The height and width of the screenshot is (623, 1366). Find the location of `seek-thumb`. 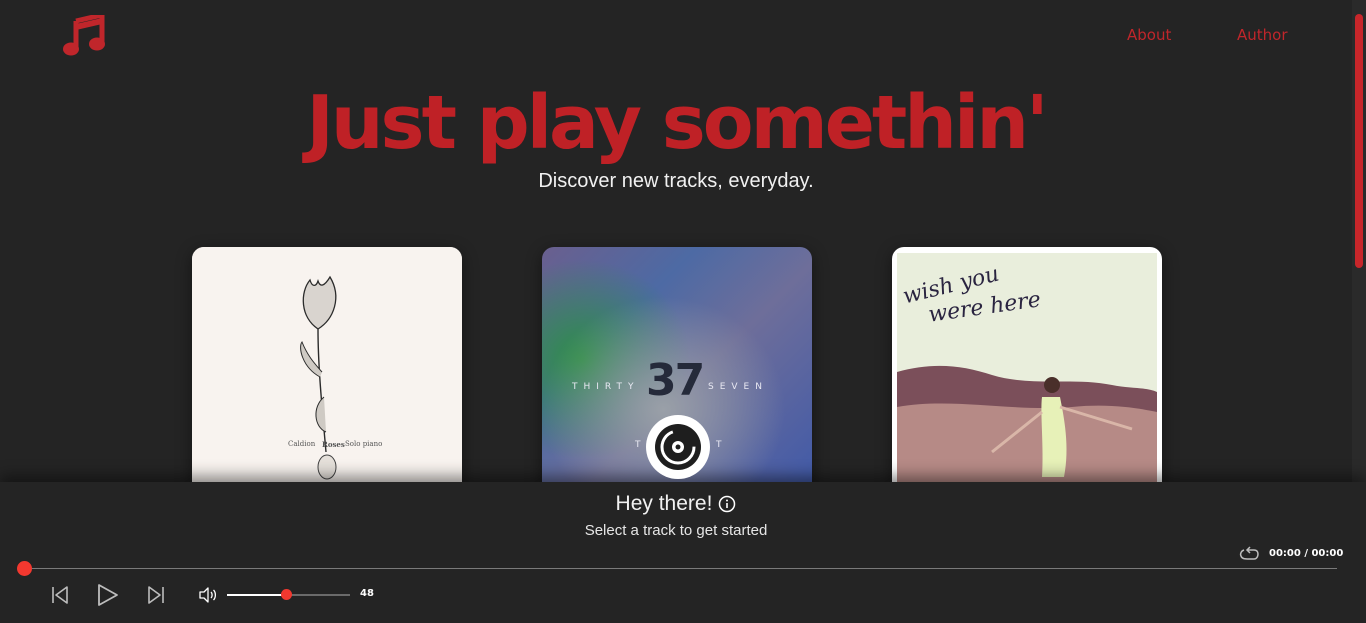

seek-thumb is located at coordinates (24, 568).